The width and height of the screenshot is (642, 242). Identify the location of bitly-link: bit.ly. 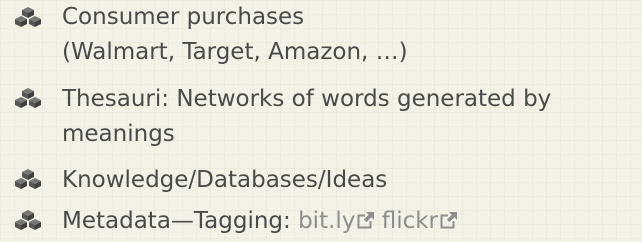
(336, 221).